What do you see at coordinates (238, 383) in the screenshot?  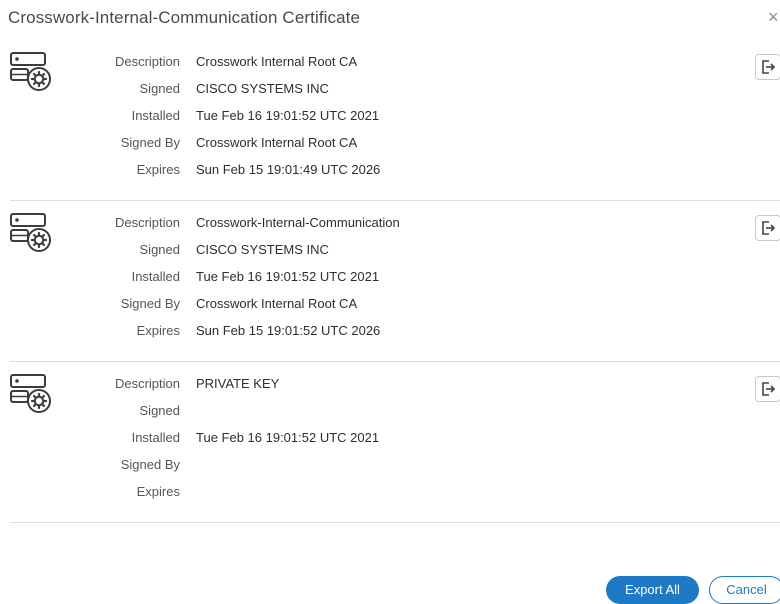 I see `field-value: PRIVATE KEY` at bounding box center [238, 383].